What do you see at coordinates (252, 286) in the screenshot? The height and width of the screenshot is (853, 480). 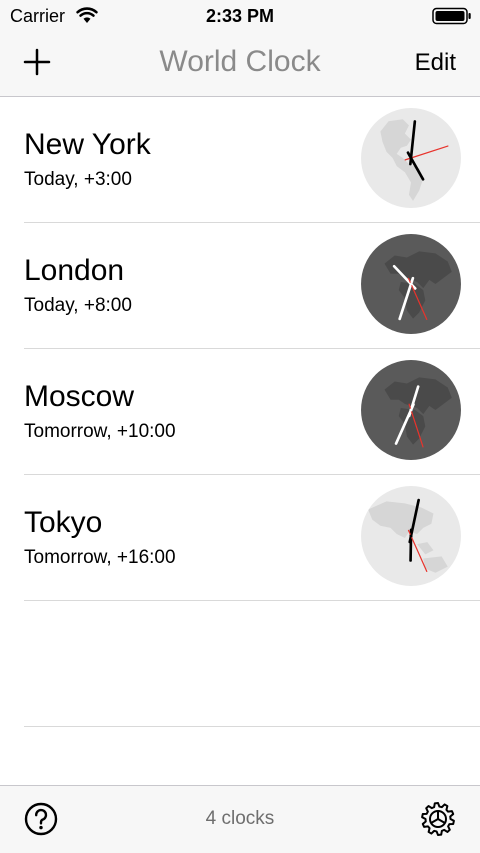 I see `clock-row-london: London Today, +8:00` at bounding box center [252, 286].